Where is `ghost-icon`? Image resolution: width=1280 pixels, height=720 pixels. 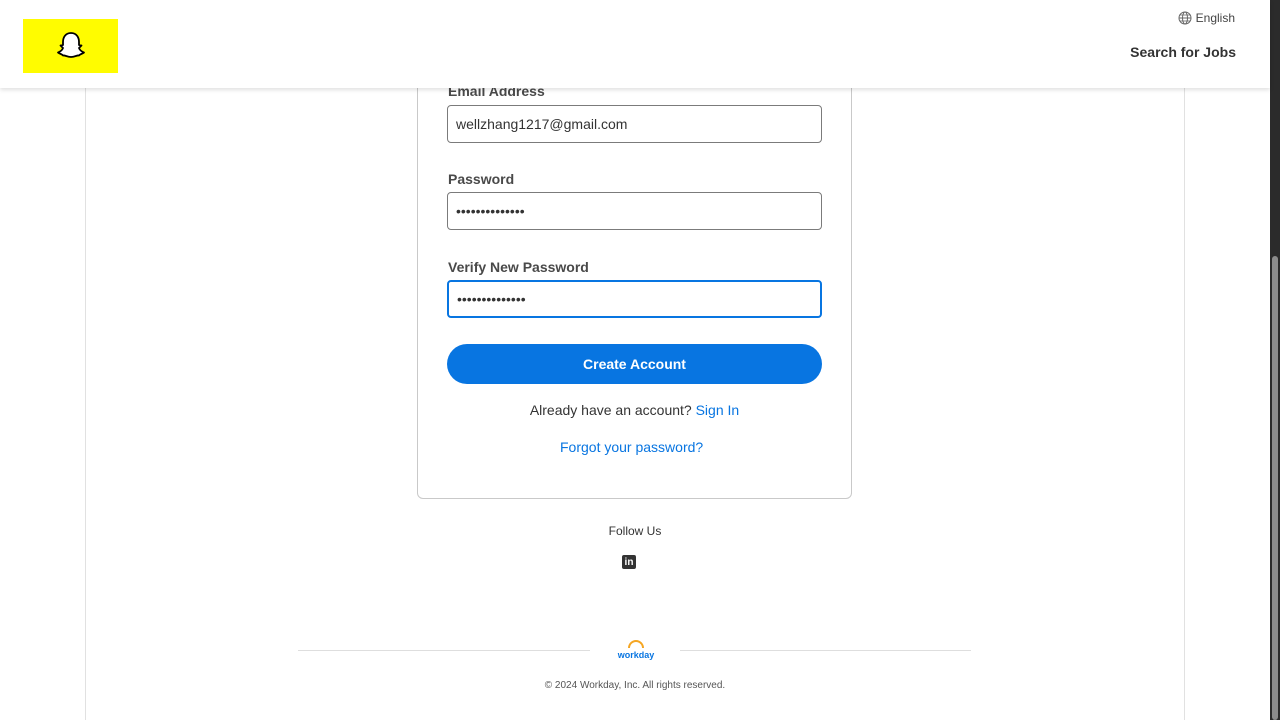 ghost-icon is located at coordinates (70, 45).